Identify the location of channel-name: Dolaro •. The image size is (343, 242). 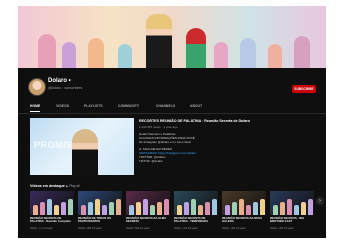
(59, 81).